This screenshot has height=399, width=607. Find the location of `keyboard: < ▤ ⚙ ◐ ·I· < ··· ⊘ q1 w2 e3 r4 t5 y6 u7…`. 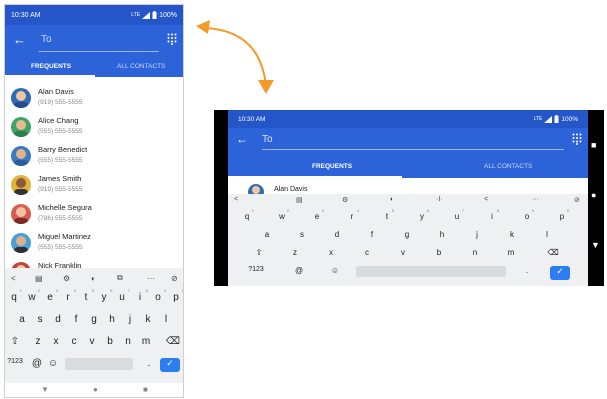

keyboard: < ▤ ⚙ ◐ ·I· < ··· ⊘ q1 w2 e3 r4 t5 y6 u7… is located at coordinates (408, 240).